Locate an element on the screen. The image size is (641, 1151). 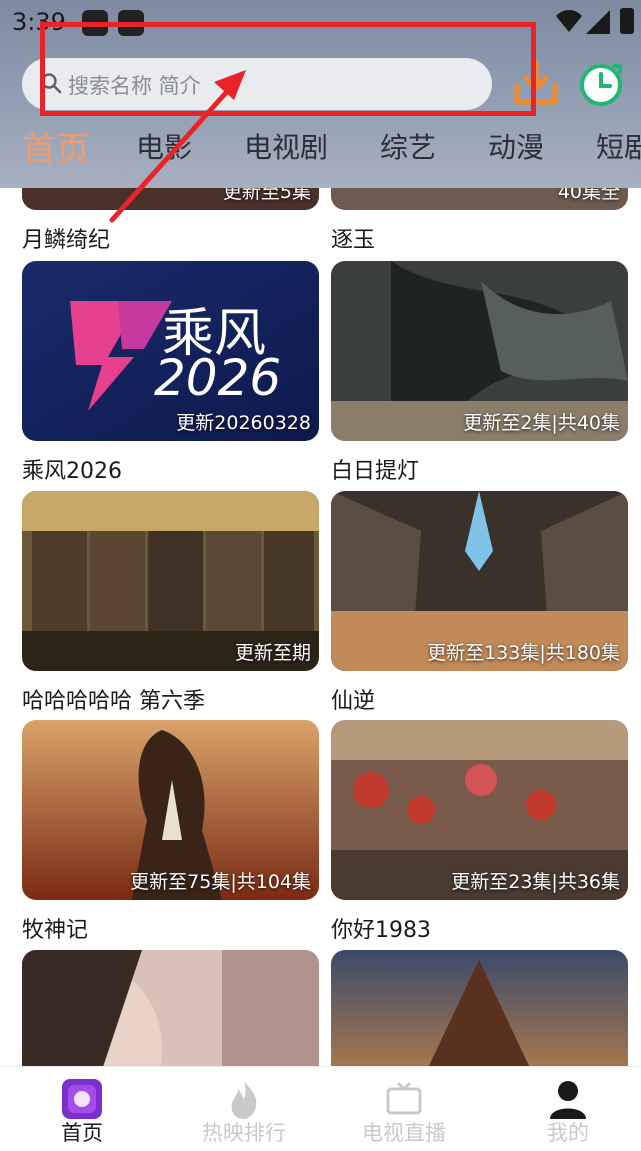
update-badge: 更新至23集|共36集 is located at coordinates (535, 882).